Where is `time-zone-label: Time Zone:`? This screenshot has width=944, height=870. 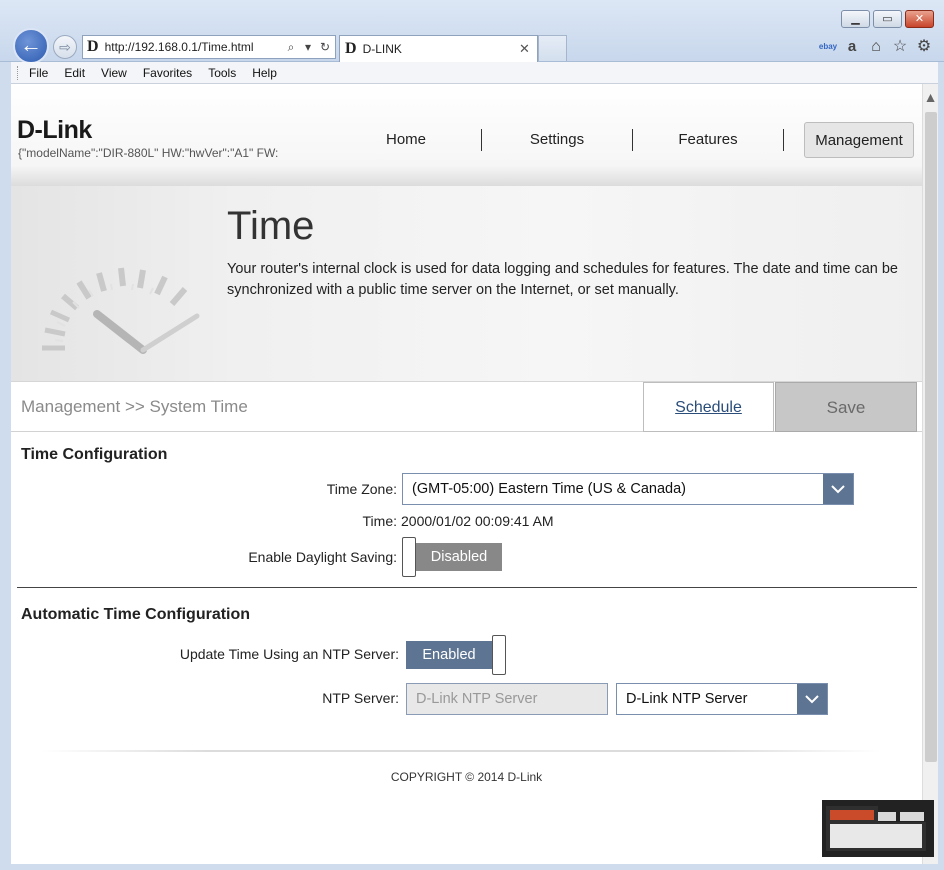 time-zone-label: Time Zone: is located at coordinates (361, 489).